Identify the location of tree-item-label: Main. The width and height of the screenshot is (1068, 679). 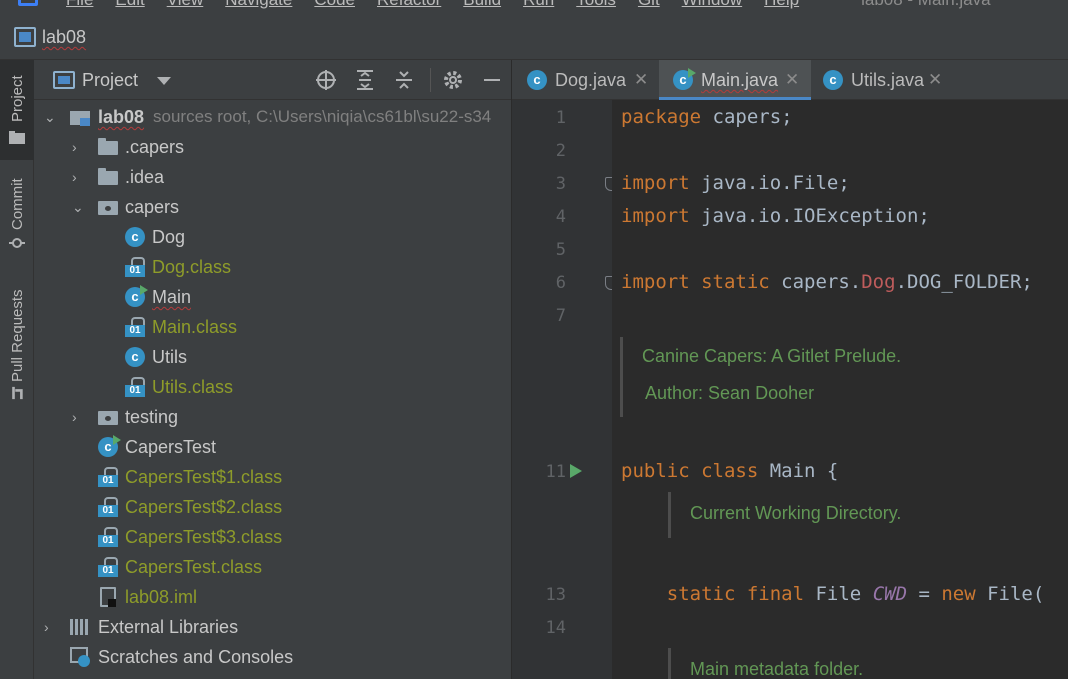
(172, 297).